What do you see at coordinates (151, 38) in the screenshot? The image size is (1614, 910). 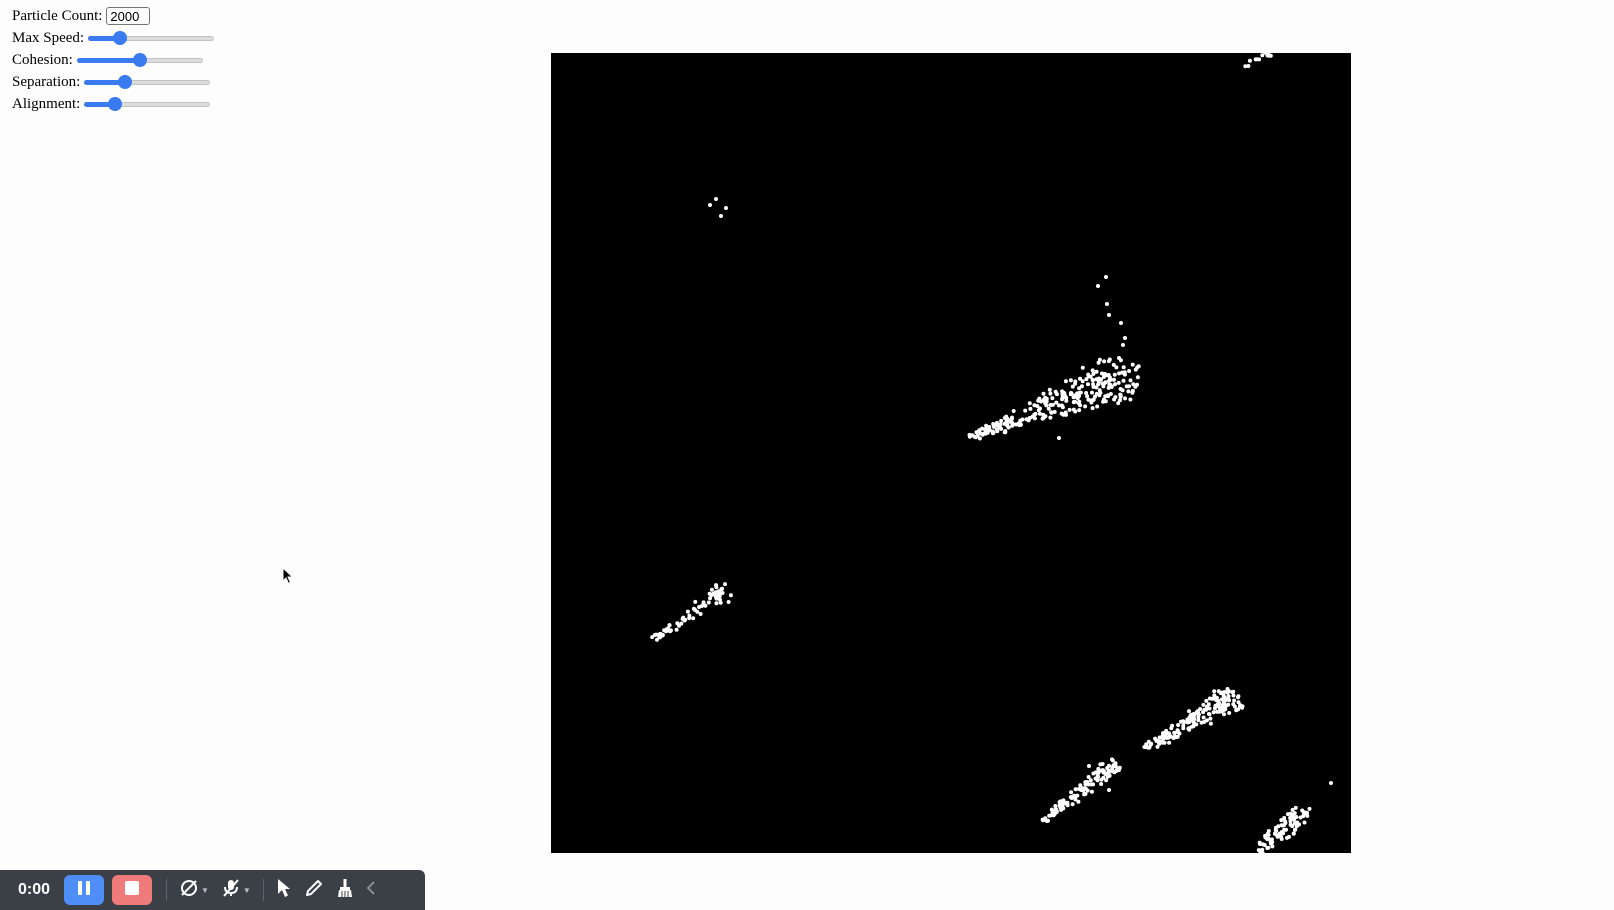 I see `max-speed-slider` at bounding box center [151, 38].